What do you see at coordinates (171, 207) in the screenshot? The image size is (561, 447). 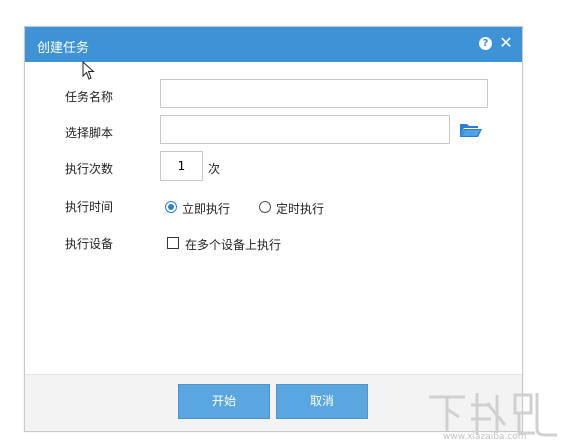 I see `radio-immediate` at bounding box center [171, 207].